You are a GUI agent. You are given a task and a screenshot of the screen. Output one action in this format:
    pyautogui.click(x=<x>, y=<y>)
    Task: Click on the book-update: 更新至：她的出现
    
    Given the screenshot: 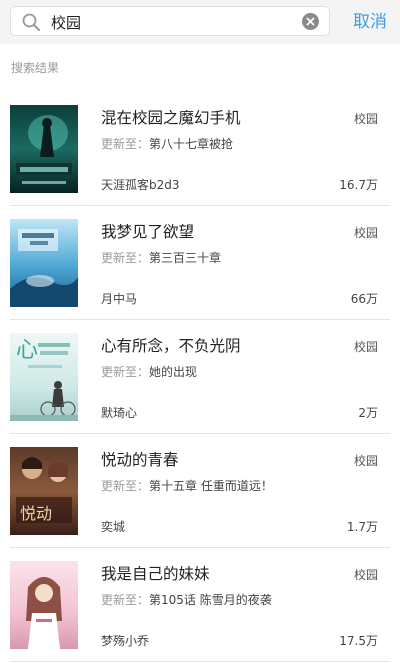 What is the action you would take?
    pyautogui.click(x=149, y=371)
    